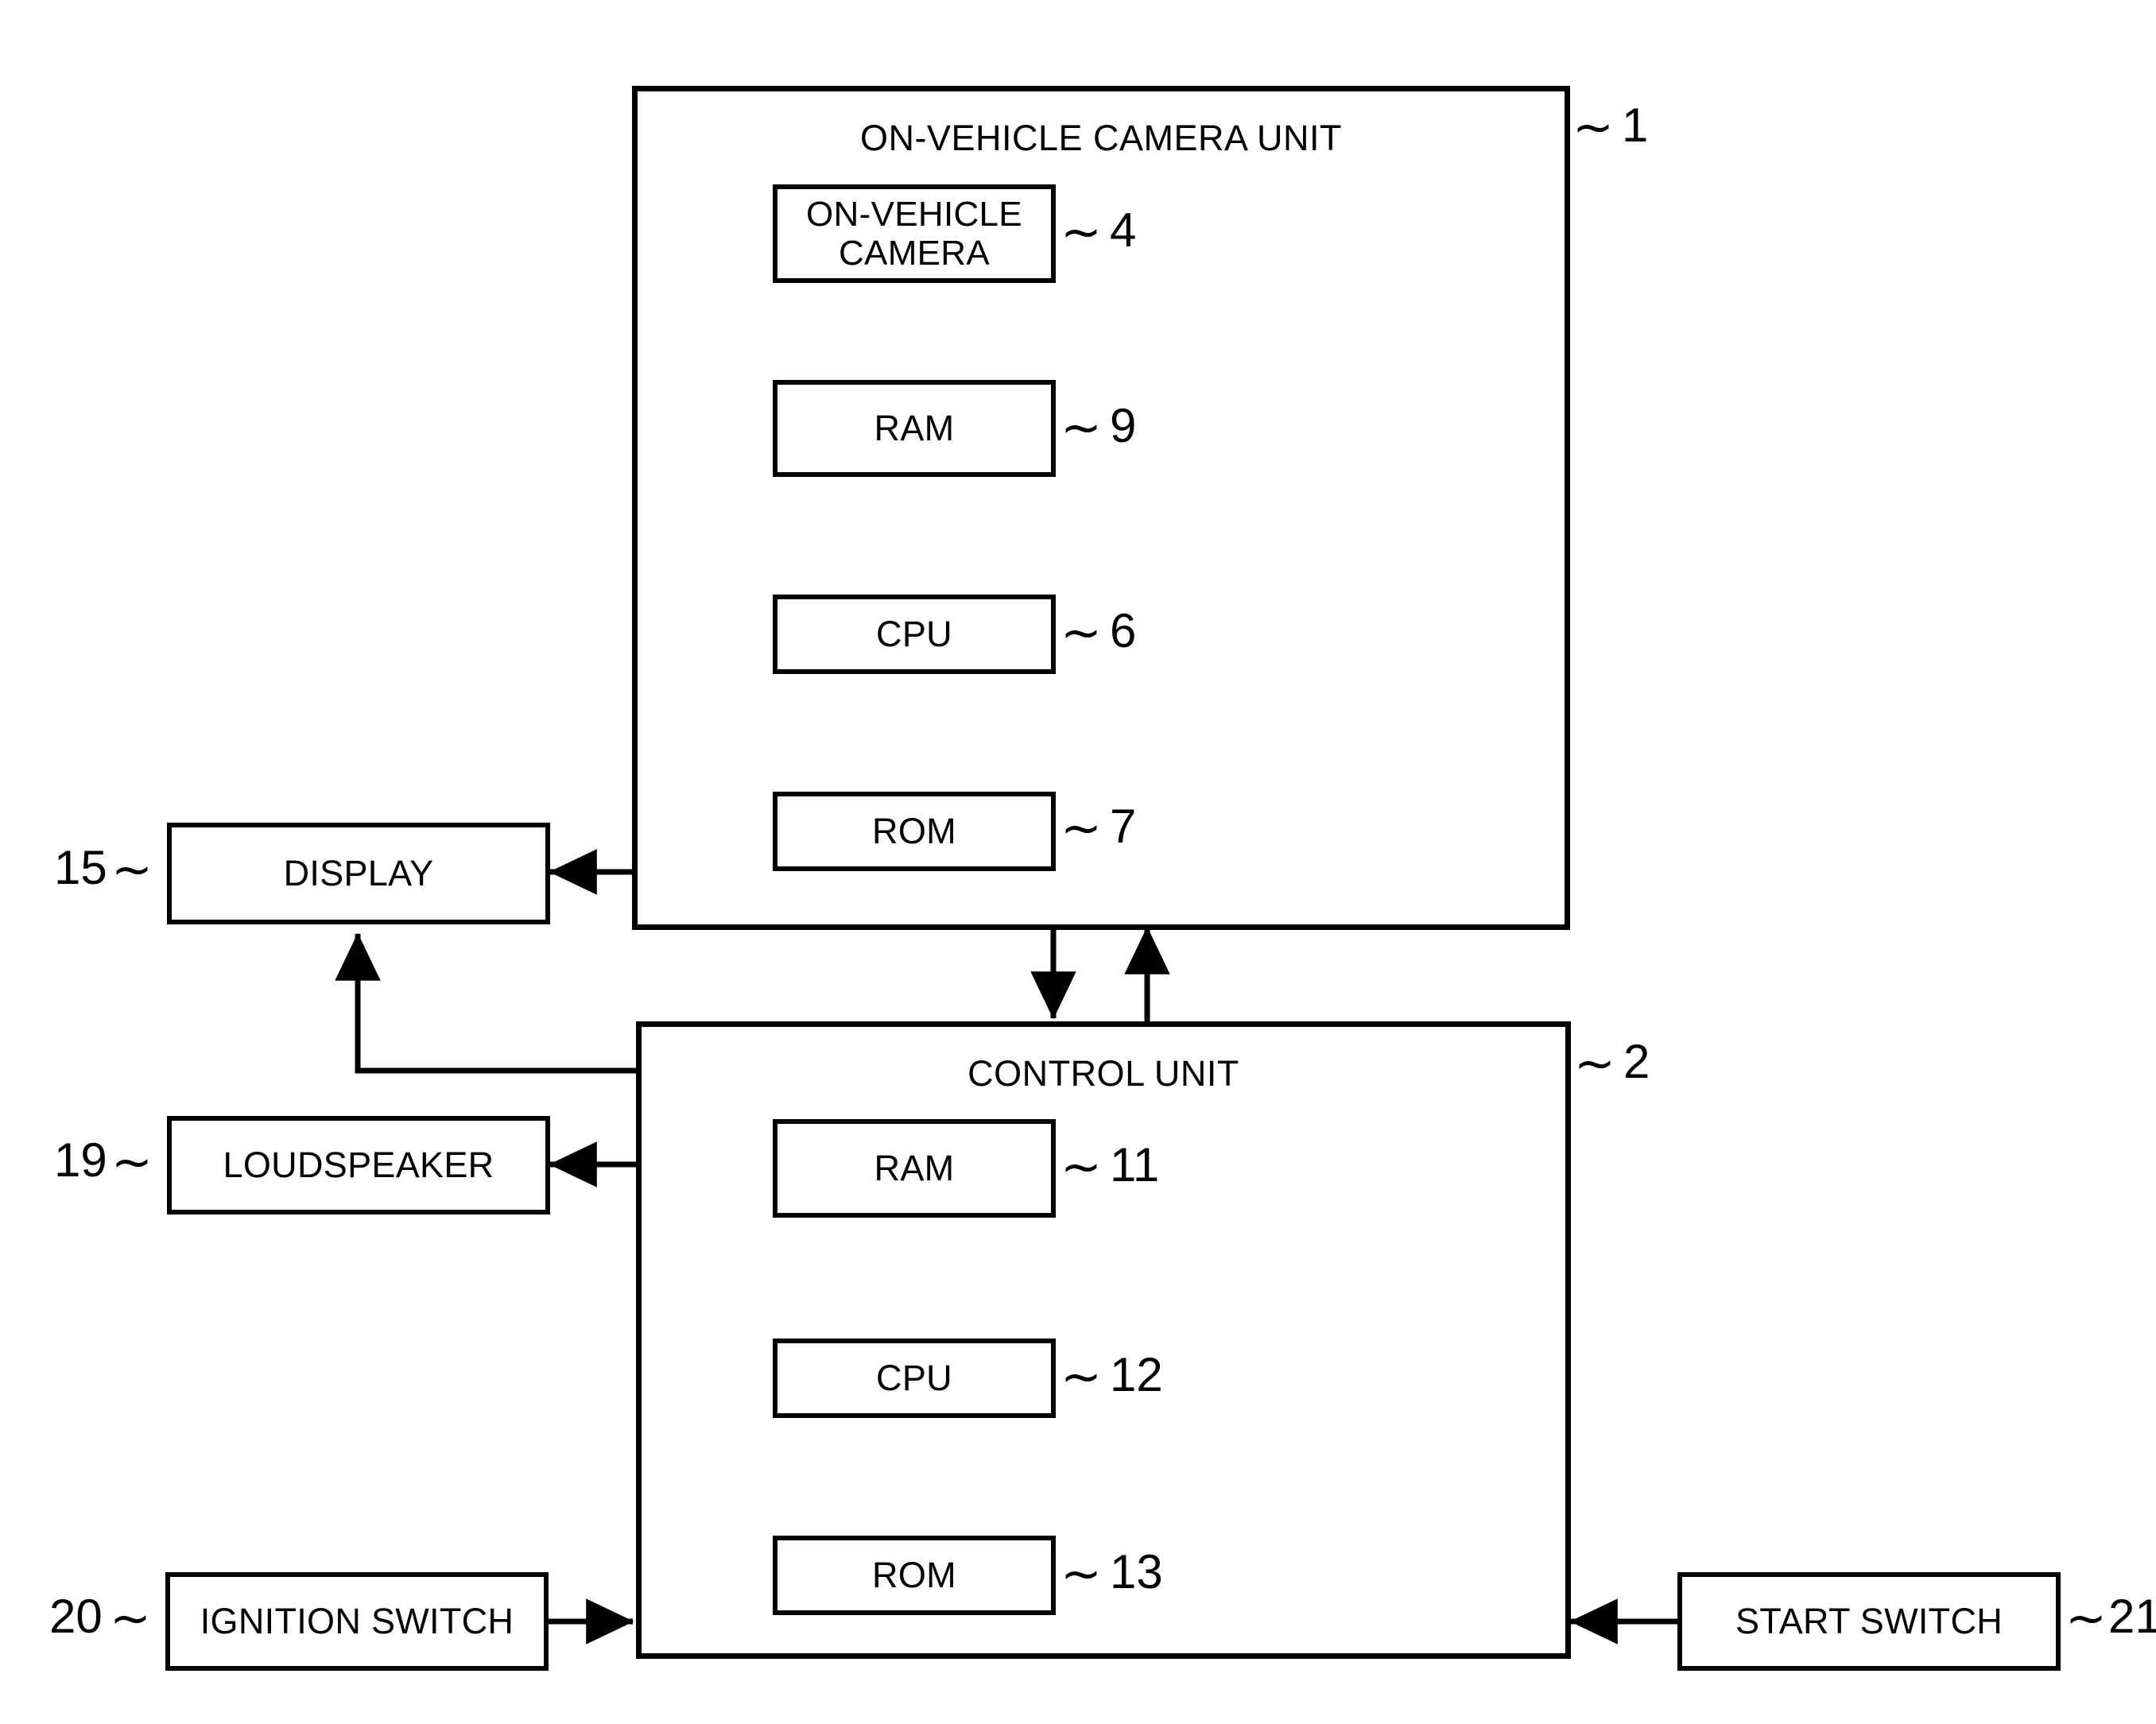 This screenshot has height=1724, width=2156. What do you see at coordinates (1103, 1073) in the screenshot?
I see `control-unit-title: CONTROL UNIT` at bounding box center [1103, 1073].